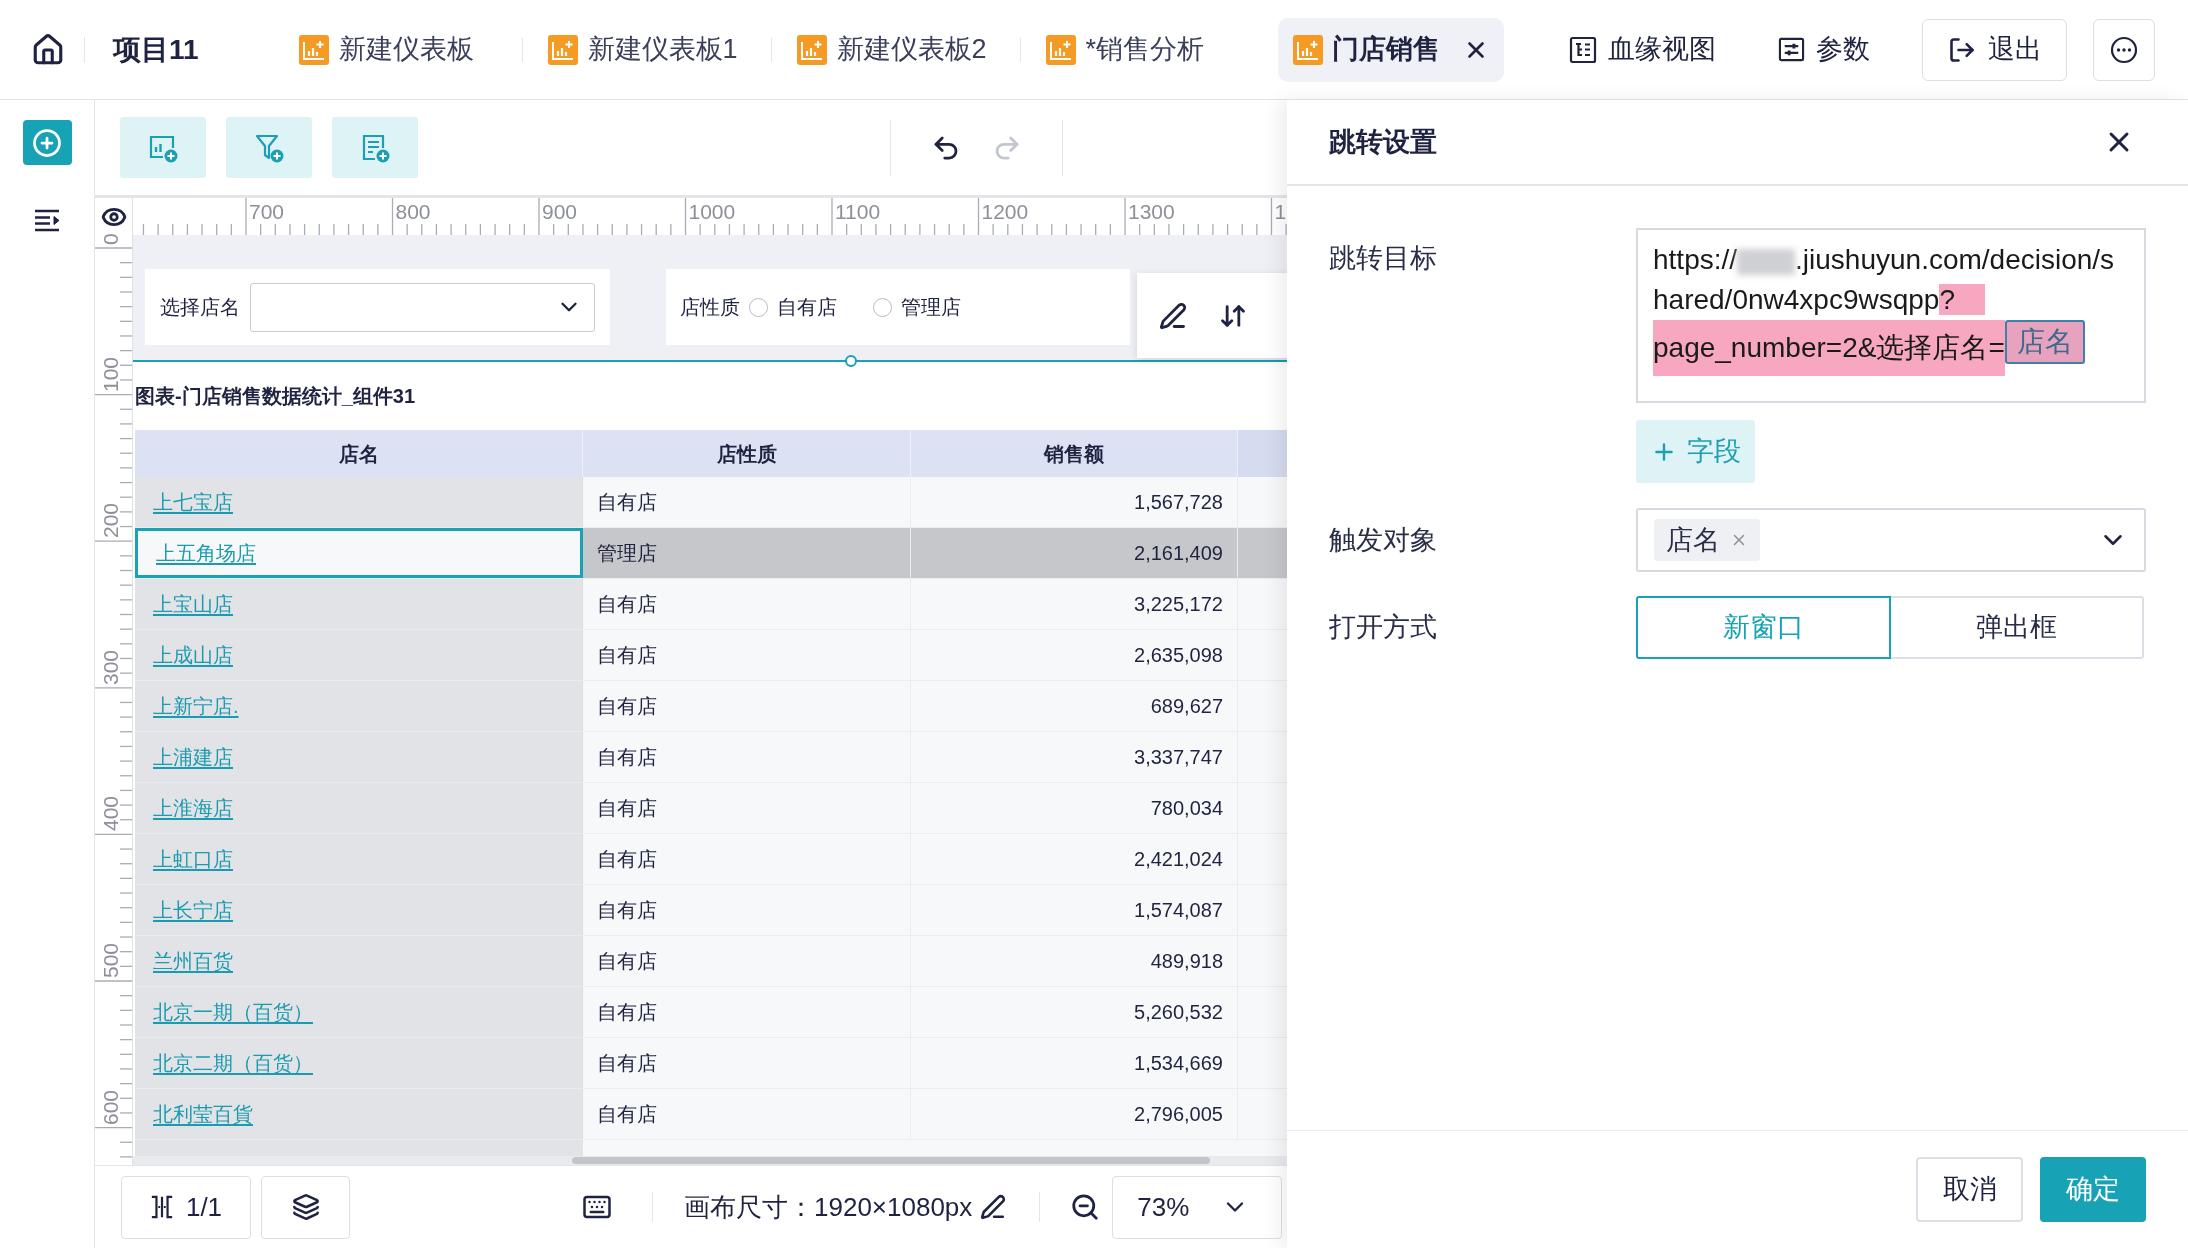 Image resolution: width=2188 pixels, height=1248 pixels. Describe the element at coordinates (386, 49) in the screenshot. I see `dashboard-tab: 新建仪表板` at that location.